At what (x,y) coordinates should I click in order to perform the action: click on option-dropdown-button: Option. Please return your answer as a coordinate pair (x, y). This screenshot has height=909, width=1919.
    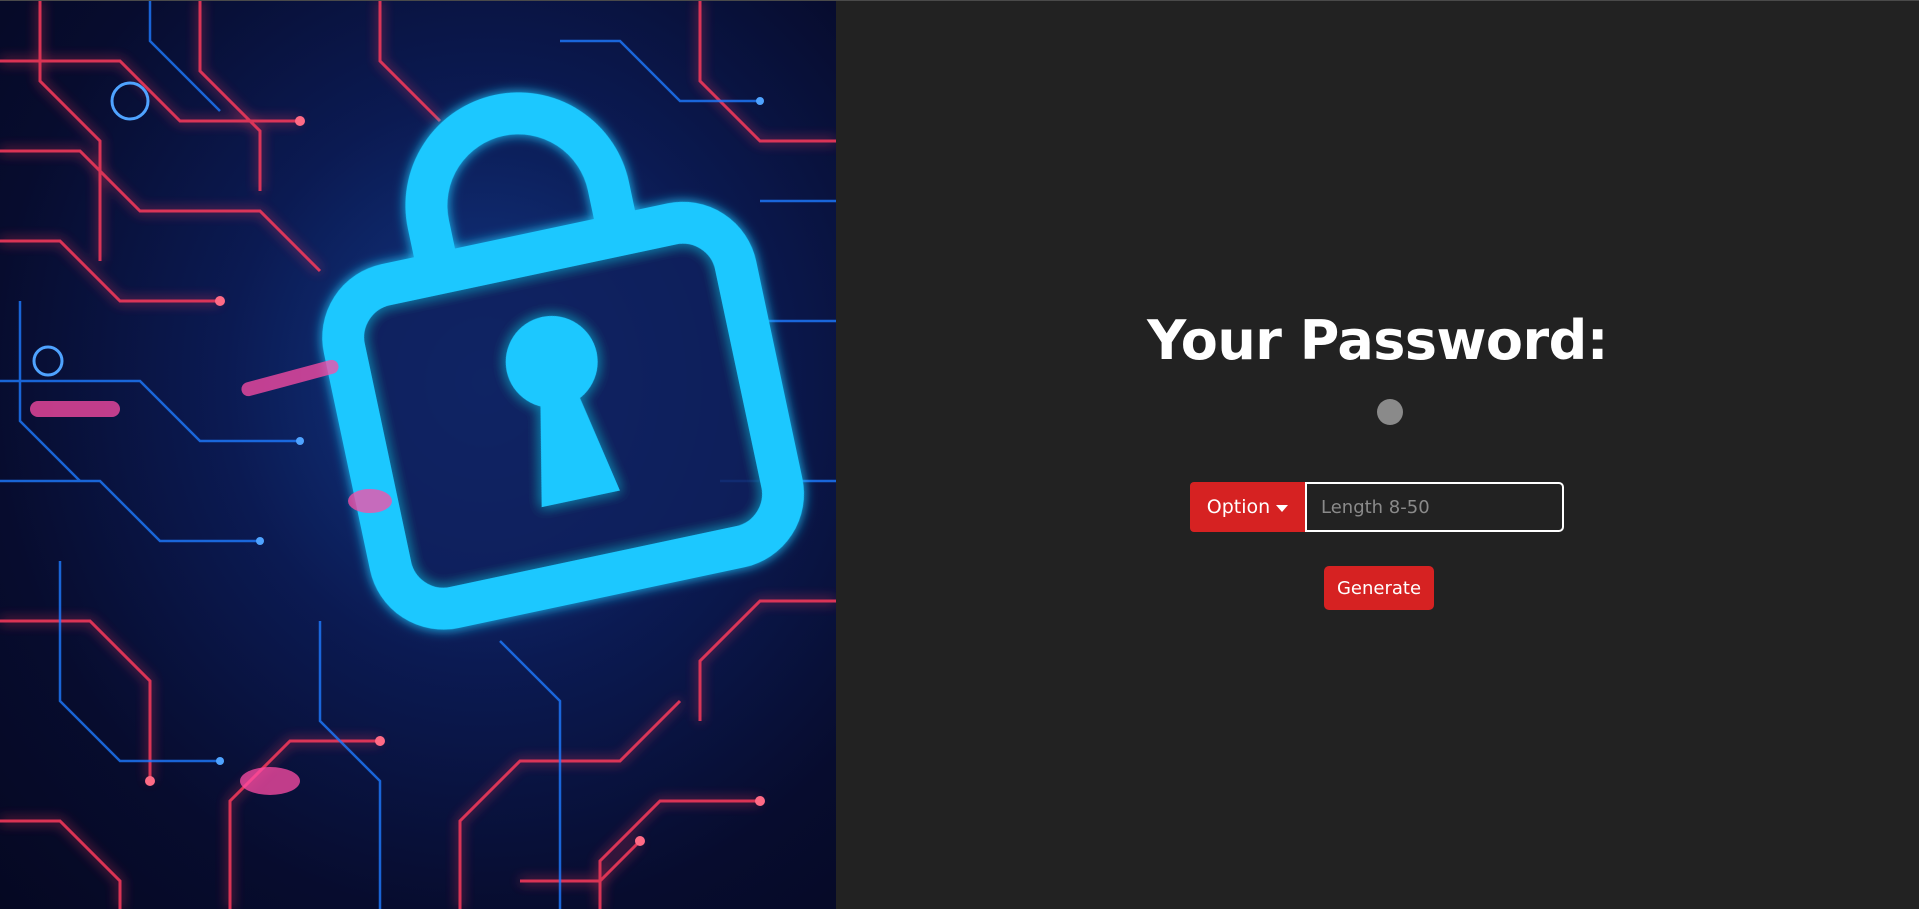
    Looking at the image, I should click on (1247, 507).